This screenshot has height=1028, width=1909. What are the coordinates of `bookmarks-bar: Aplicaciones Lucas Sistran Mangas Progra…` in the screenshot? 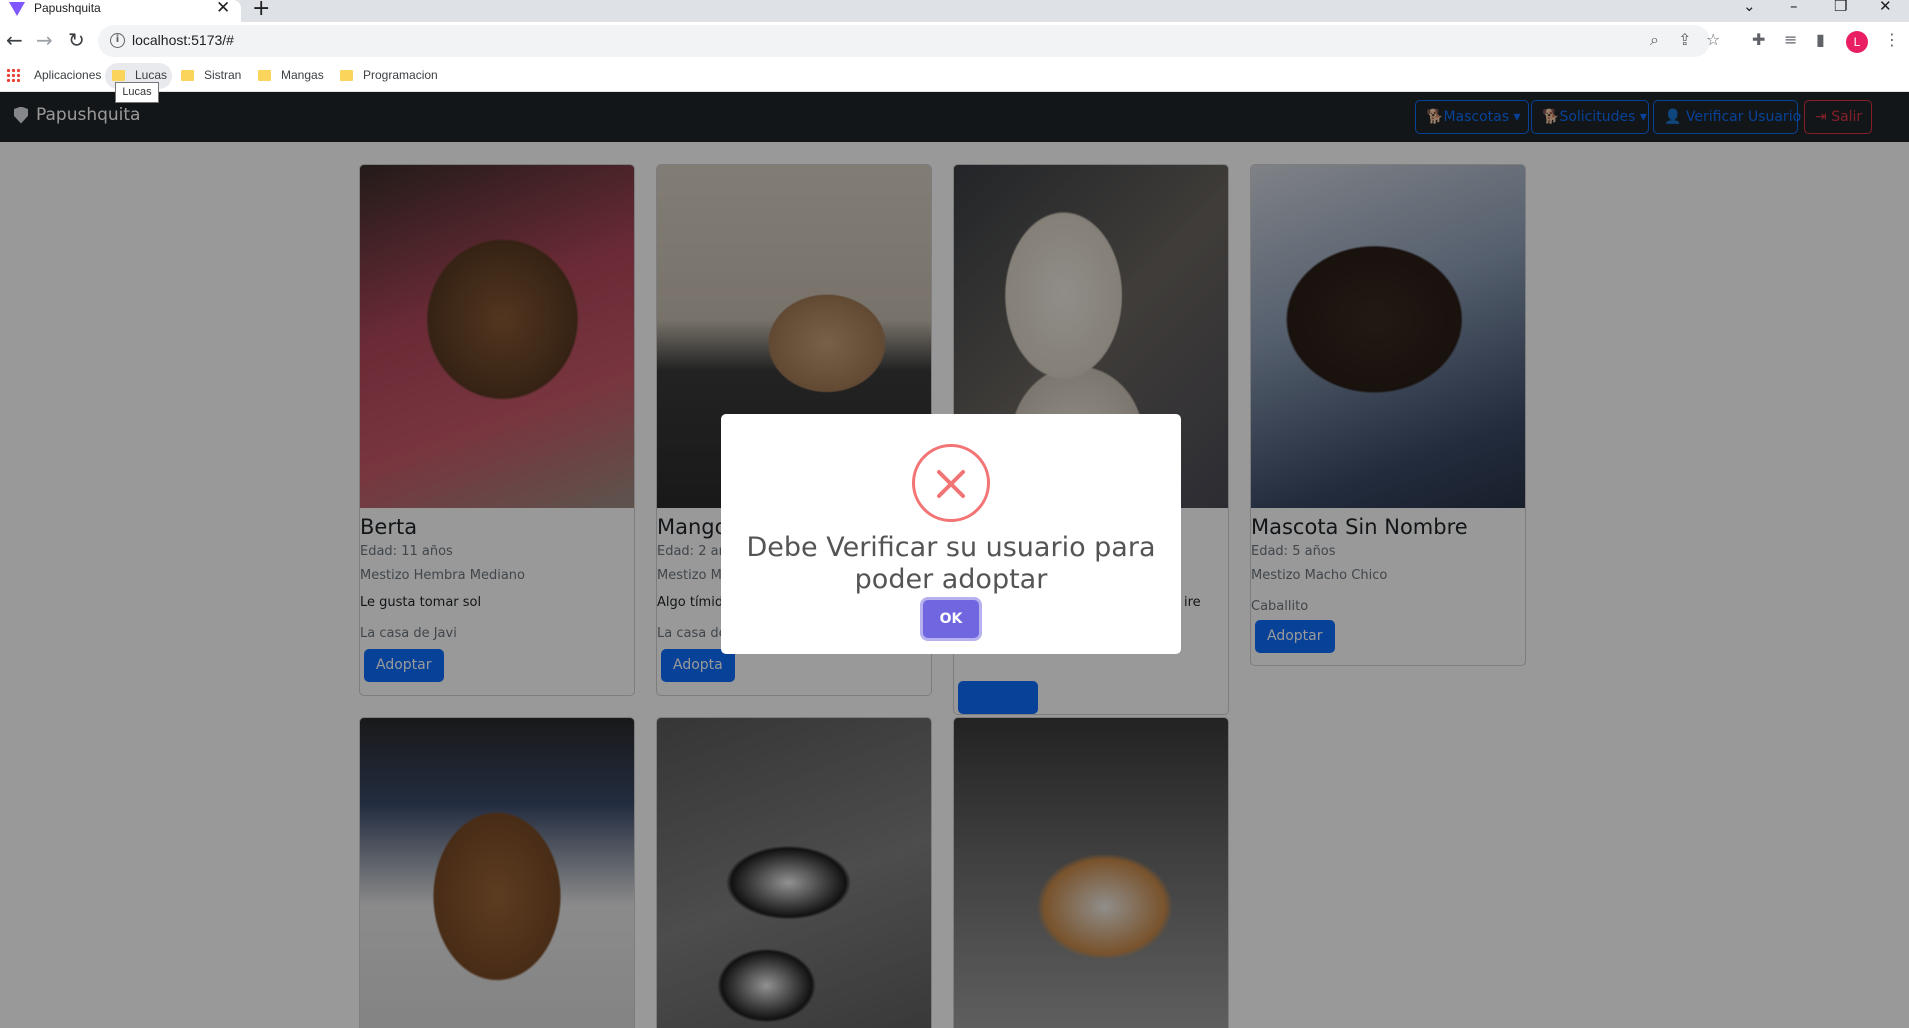 It's located at (954, 76).